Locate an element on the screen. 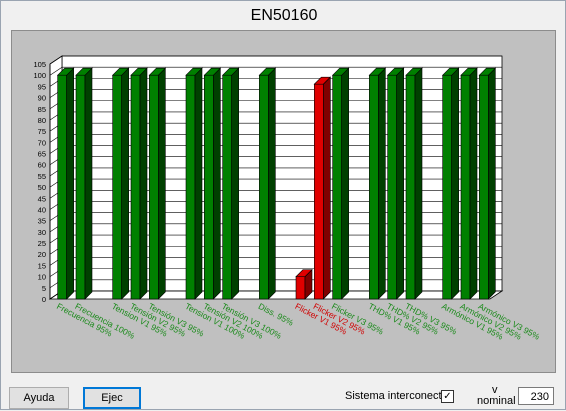 The width and height of the screenshot is (566, 411). y-tick-label: 90 is located at coordinates (42, 98).